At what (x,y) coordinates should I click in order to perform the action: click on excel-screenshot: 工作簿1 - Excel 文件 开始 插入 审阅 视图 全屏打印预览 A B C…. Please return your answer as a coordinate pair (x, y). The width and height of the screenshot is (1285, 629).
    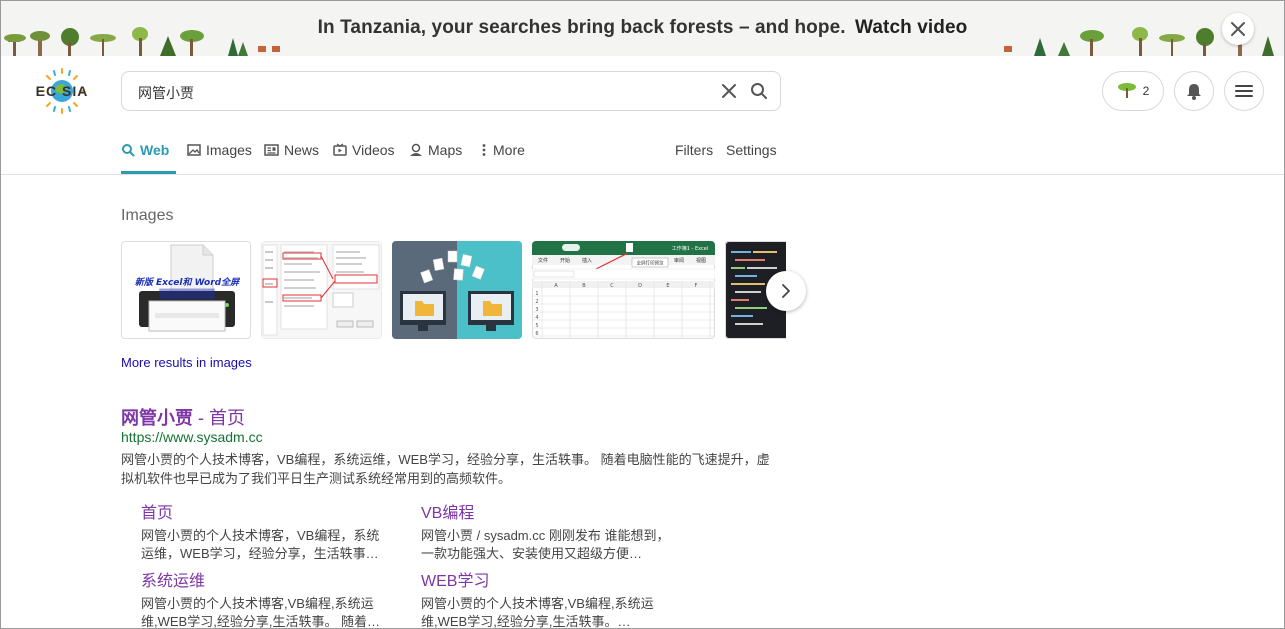
    Looking at the image, I should click on (623, 290).